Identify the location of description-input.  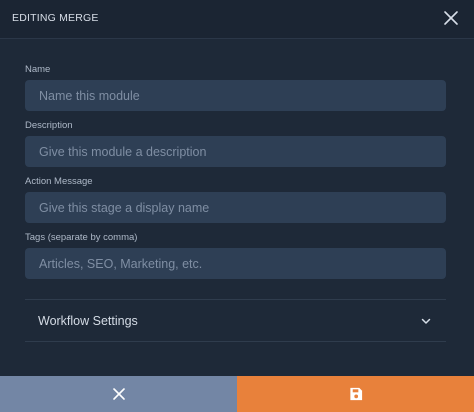
(235, 151).